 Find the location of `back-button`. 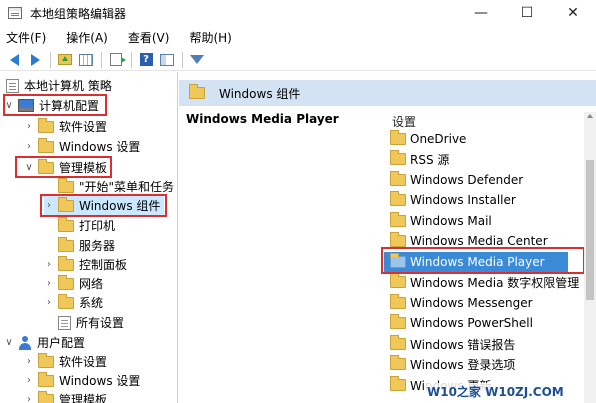

back-button is located at coordinates (14, 60).